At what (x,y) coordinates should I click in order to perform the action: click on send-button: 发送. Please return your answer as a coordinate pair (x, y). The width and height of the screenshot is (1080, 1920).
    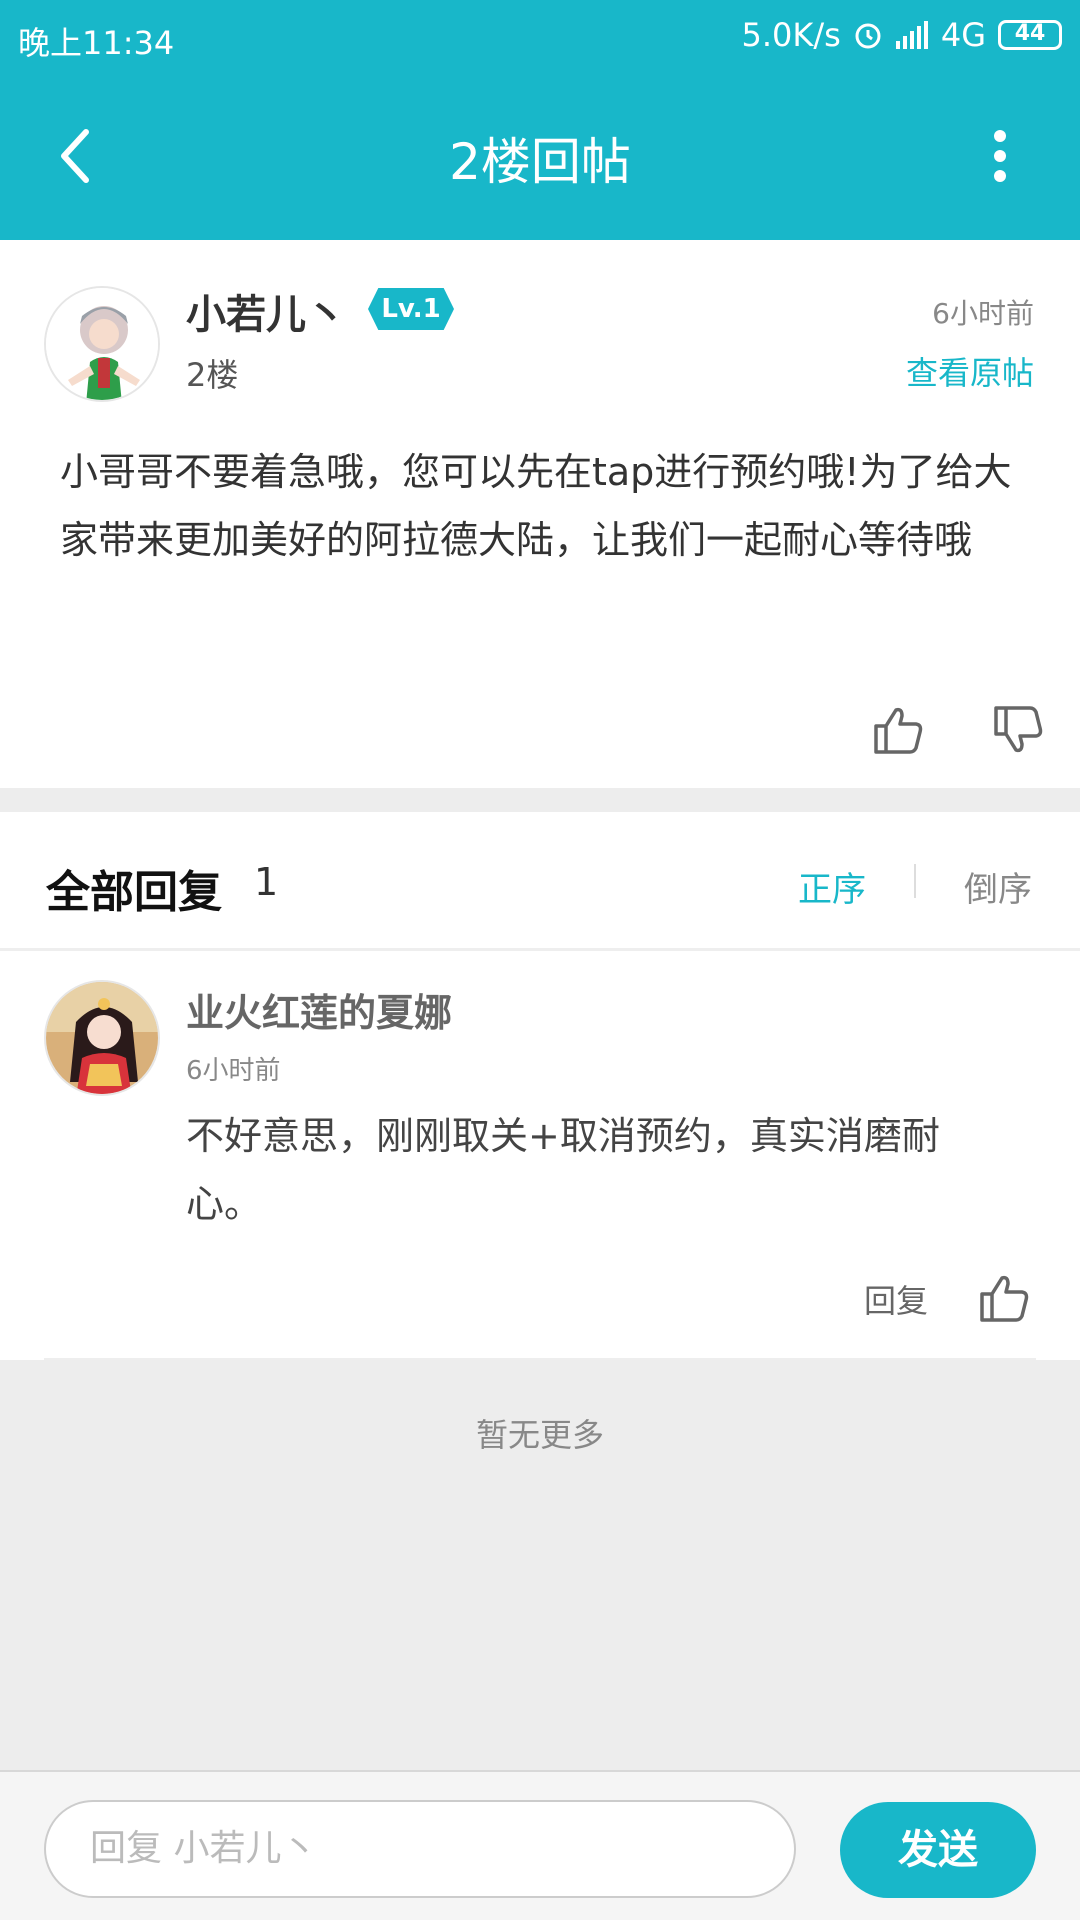
    Looking at the image, I should click on (938, 1850).